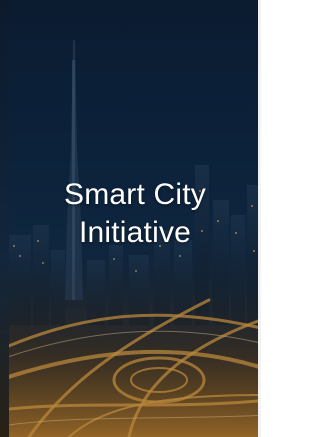 This screenshot has width=320, height=437. I want to click on hero-title-line-1: Smart City, so click(134, 194).